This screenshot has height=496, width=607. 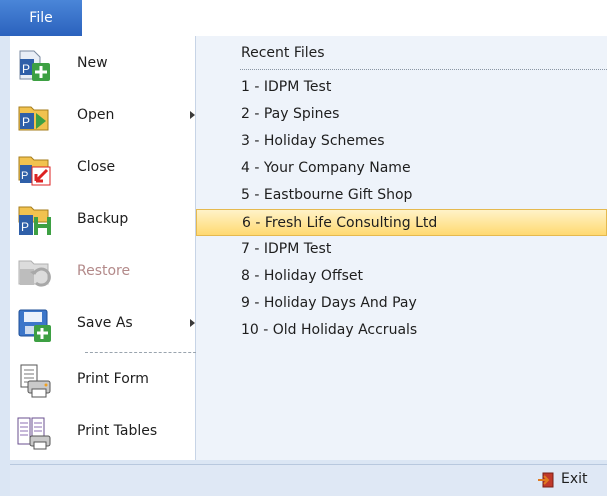 I want to click on backup-icon: P, so click(x=34, y=220).